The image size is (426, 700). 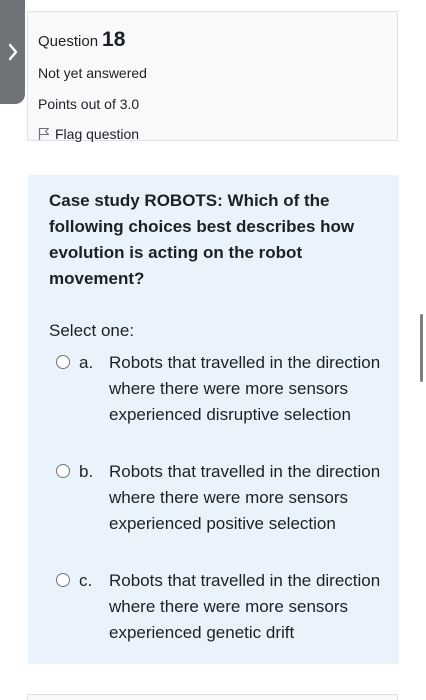 I want to click on next-question-panel, so click(x=212, y=697).